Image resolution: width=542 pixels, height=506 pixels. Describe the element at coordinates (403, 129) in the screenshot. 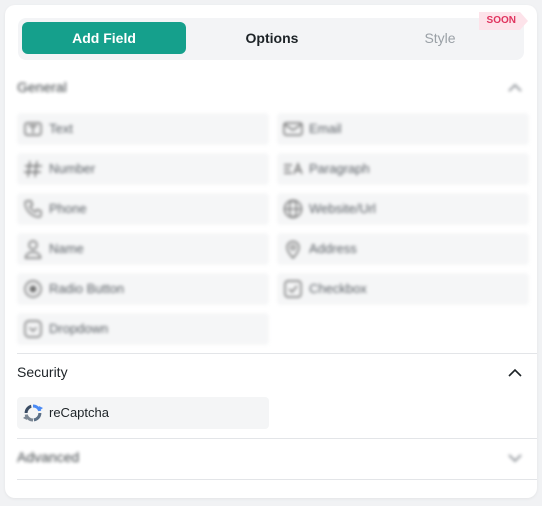

I see `field-email: Email` at that location.